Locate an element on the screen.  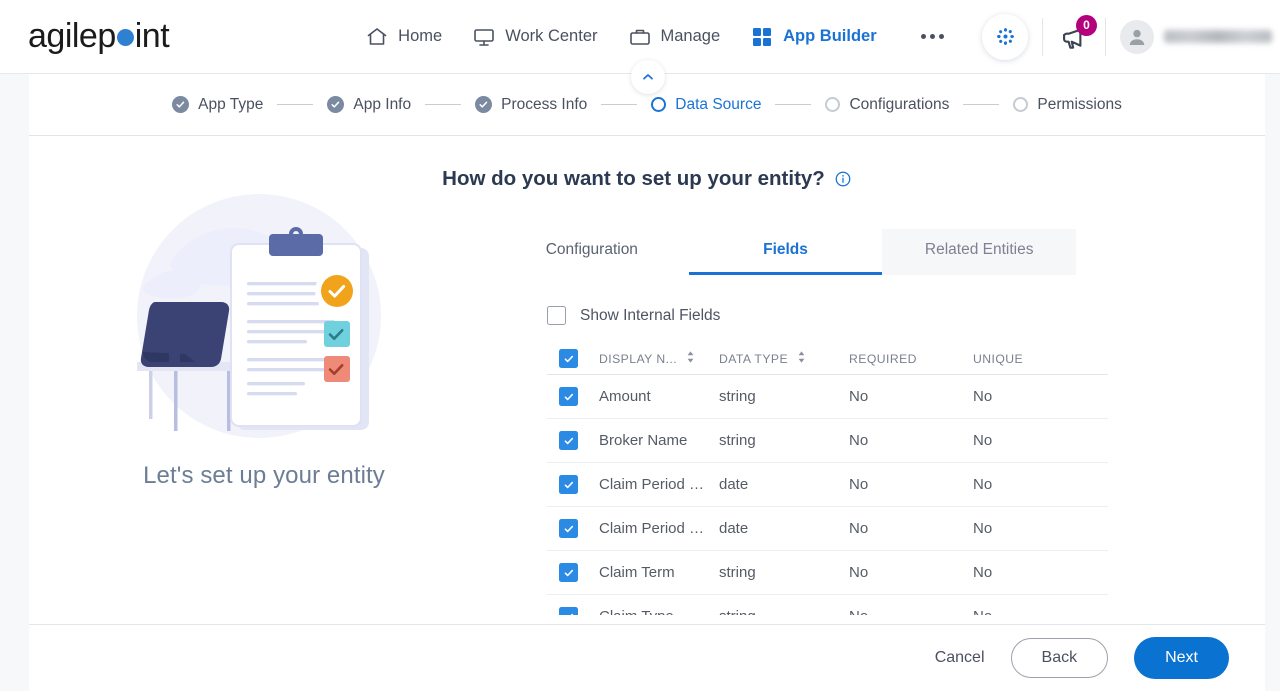
tab-related-entities: Related Entities is located at coordinates (979, 252).